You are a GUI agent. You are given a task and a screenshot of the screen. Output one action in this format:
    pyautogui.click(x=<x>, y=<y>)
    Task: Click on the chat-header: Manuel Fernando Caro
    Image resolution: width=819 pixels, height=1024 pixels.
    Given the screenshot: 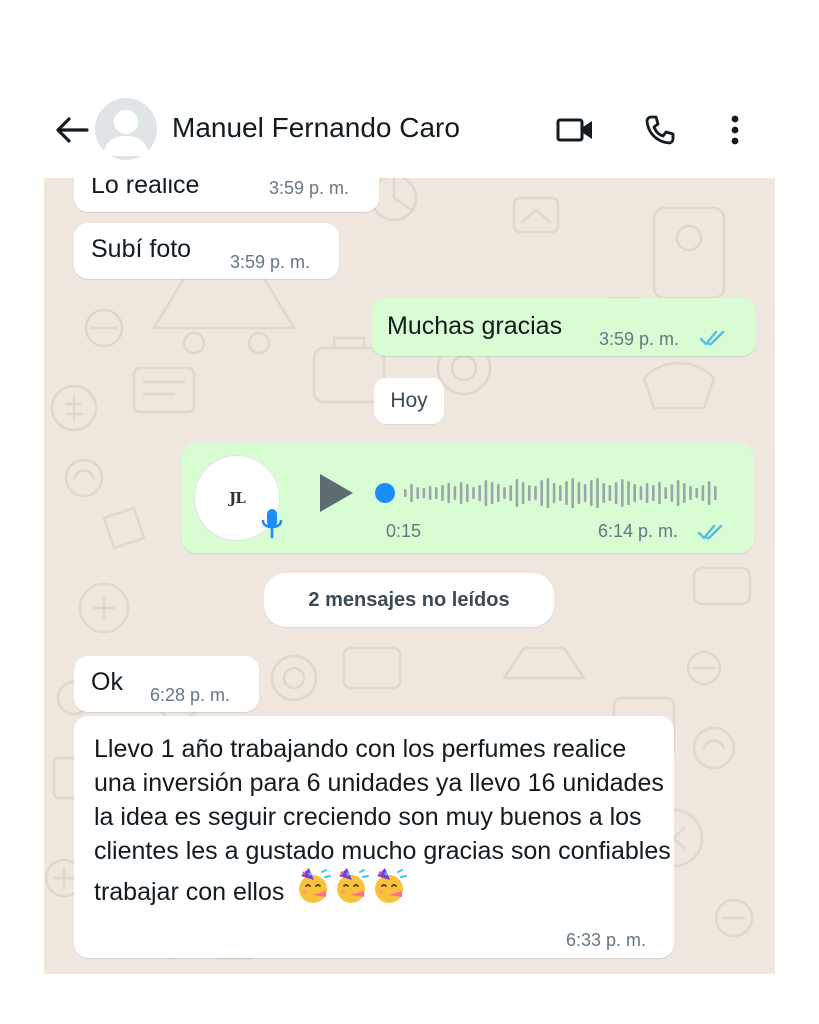 What is the action you would take?
    pyautogui.click(x=409, y=130)
    